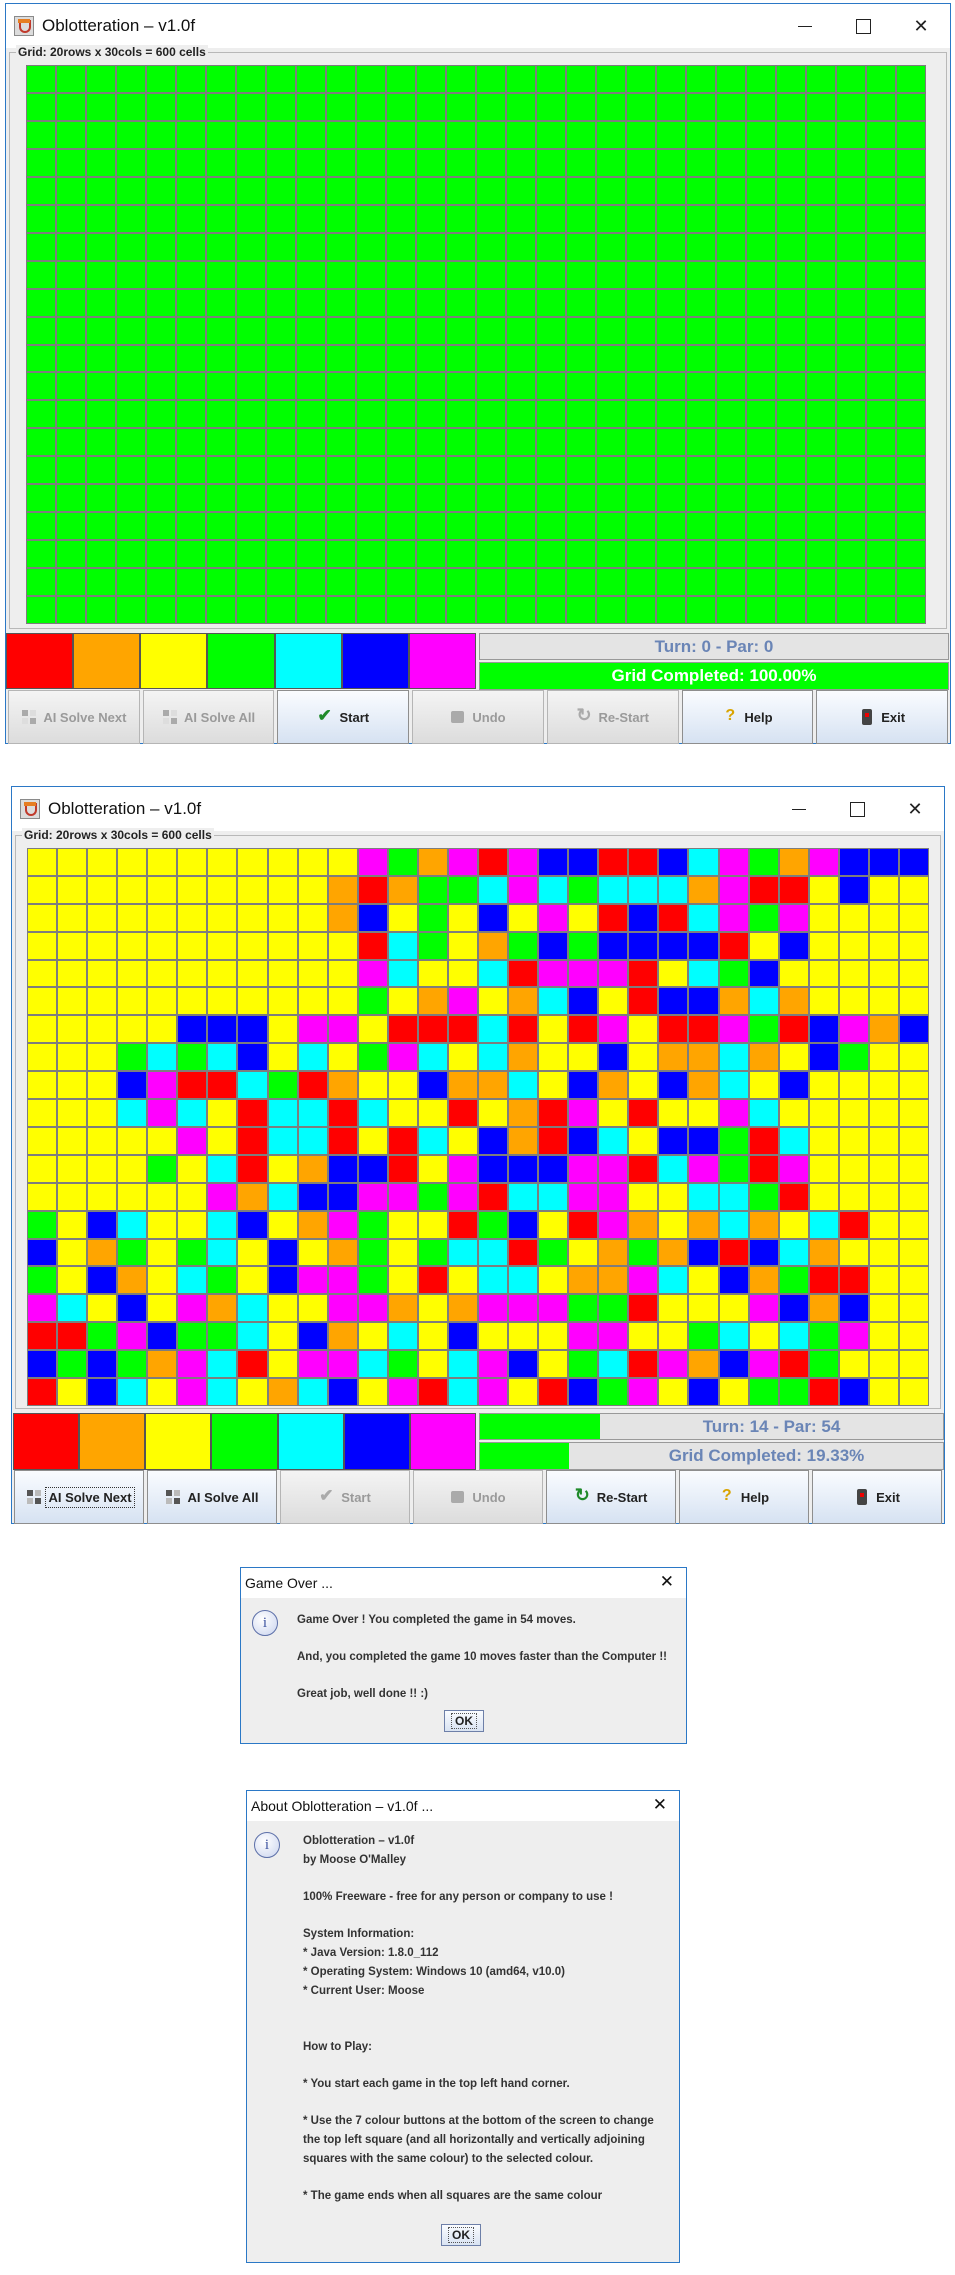 This screenshot has height=2275, width=955. Describe the element at coordinates (482, 1676) in the screenshot. I see `message-line` at that location.